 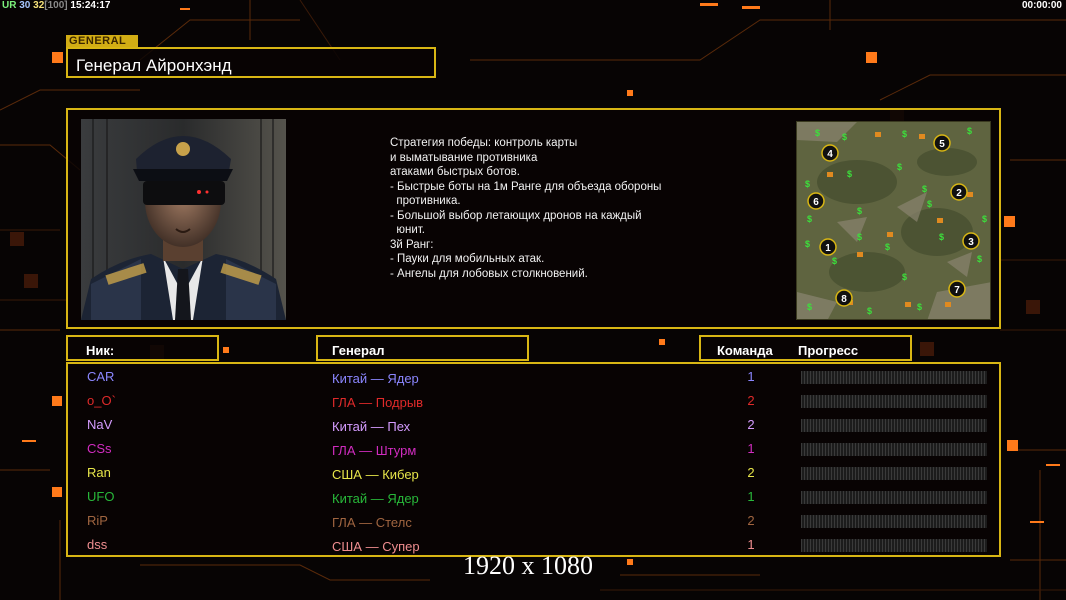 I want to click on general-portrait, so click(x=183, y=219).